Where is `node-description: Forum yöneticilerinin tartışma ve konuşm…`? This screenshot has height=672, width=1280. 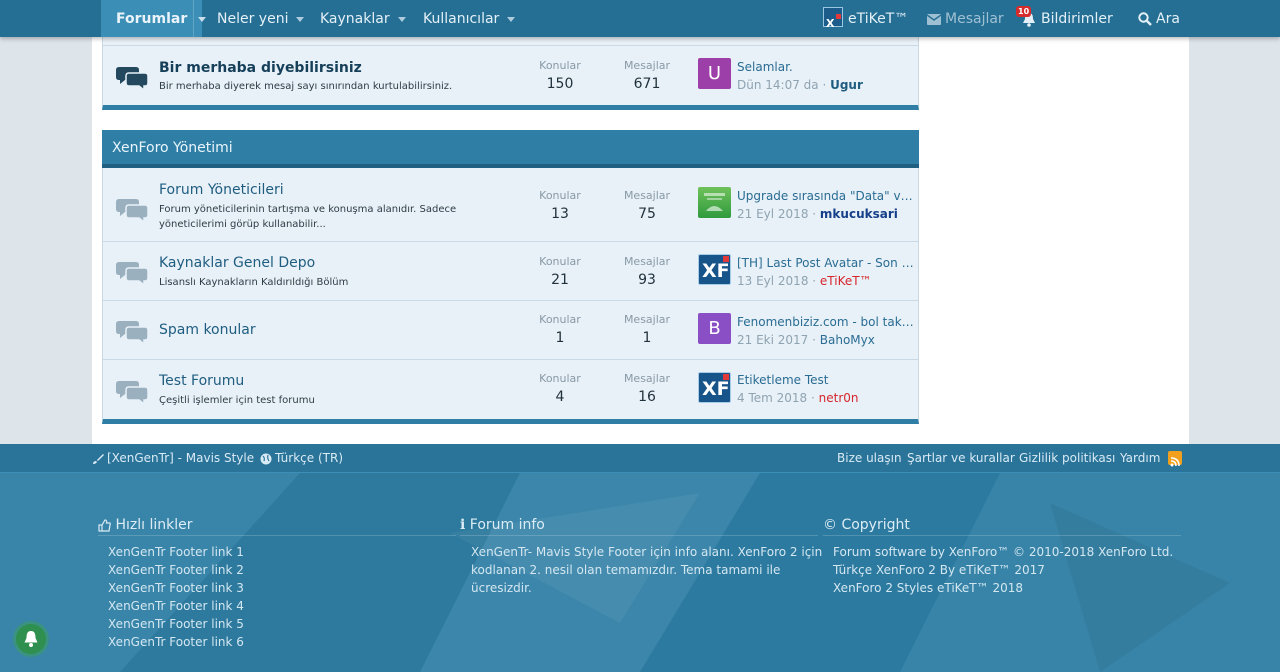
node-description: Forum yöneticilerinin tartışma ve konuşm… is located at coordinates (308, 217).